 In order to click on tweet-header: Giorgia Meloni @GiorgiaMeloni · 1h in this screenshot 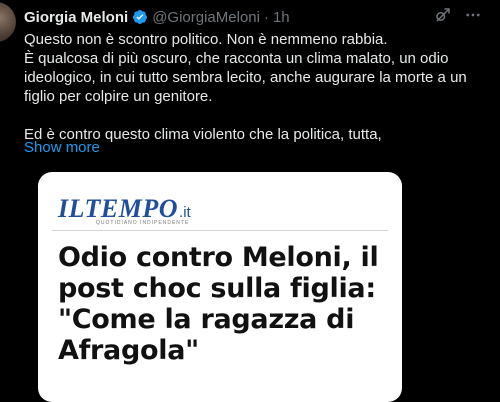, I will do `click(257, 17)`.